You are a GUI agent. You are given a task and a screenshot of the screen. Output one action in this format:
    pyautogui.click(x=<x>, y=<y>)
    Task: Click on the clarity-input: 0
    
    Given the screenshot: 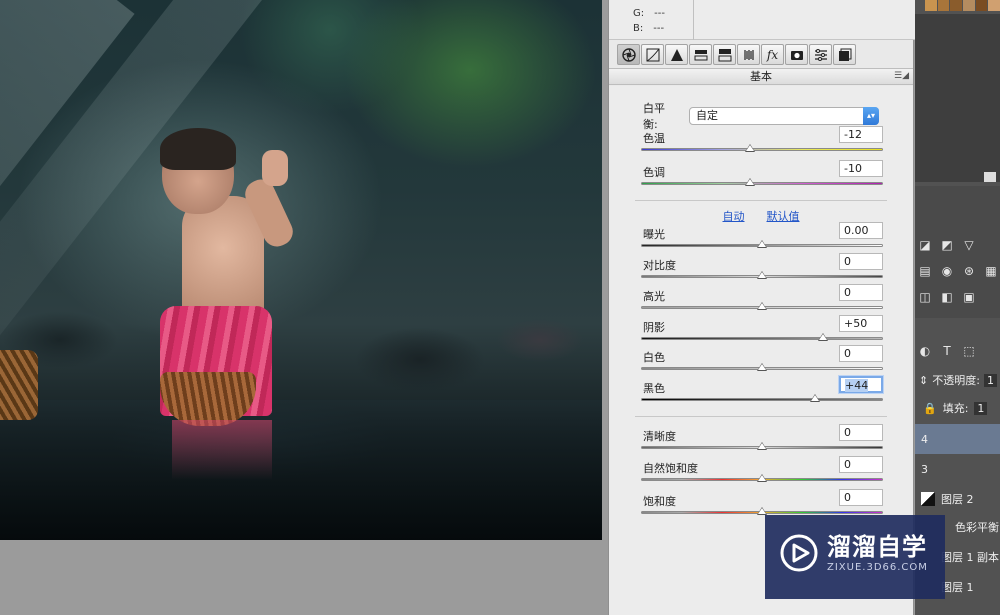 What is the action you would take?
    pyautogui.click(x=861, y=432)
    